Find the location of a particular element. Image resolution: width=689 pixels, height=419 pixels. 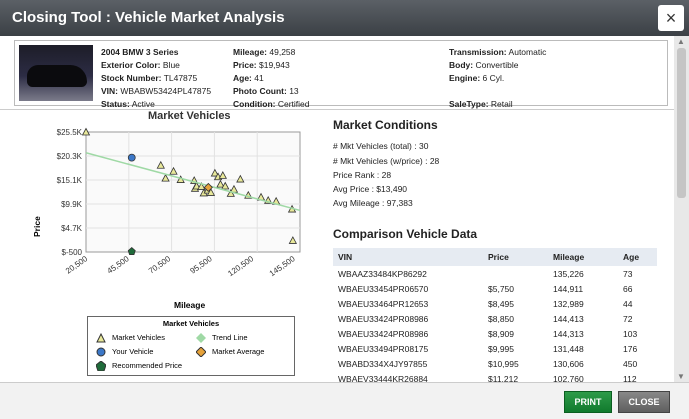

close-icon: × is located at coordinates (671, 18).